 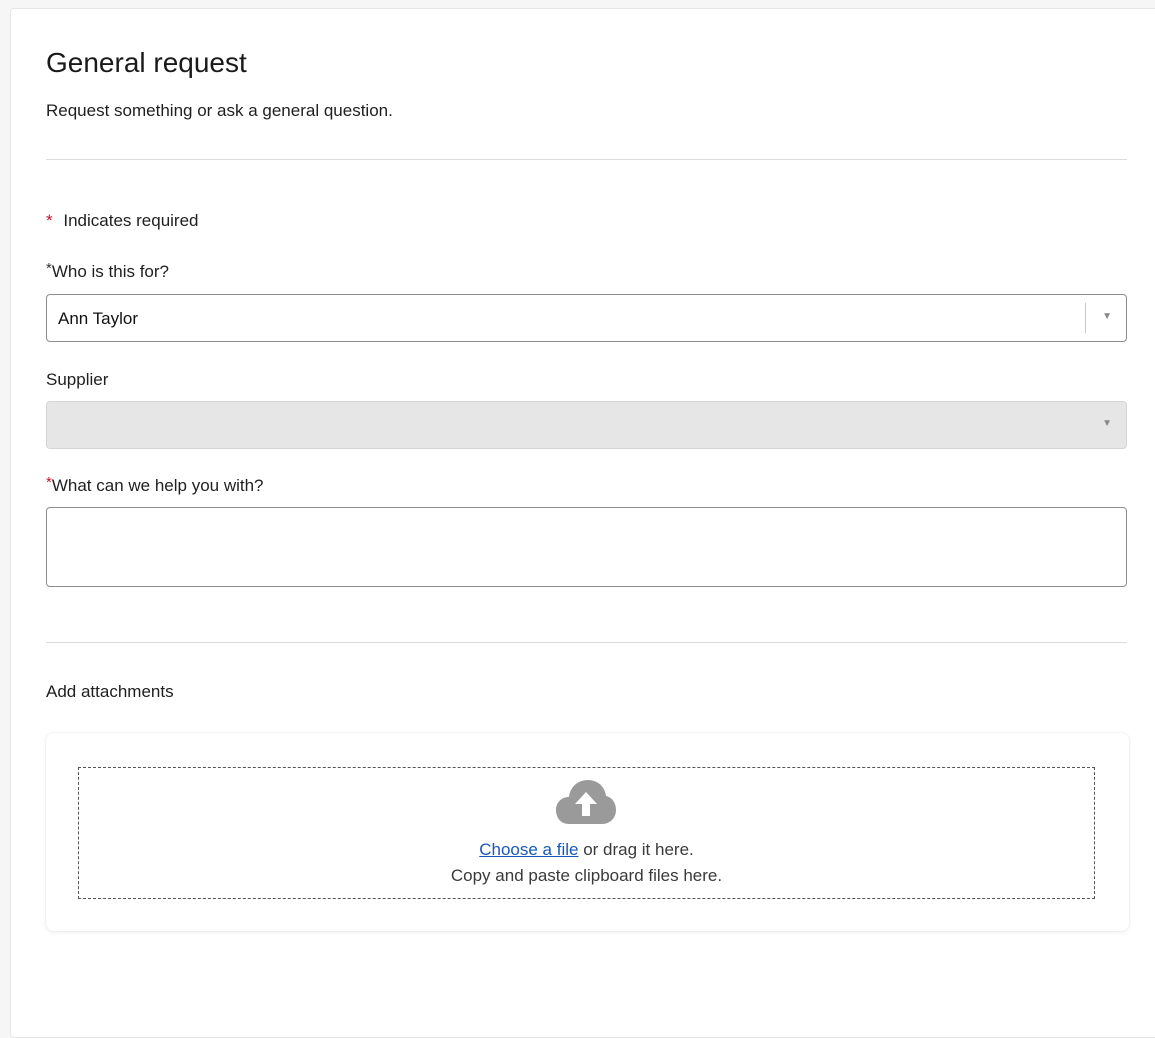 I want to click on attachments-heading: Add attachments, so click(x=110, y=691).